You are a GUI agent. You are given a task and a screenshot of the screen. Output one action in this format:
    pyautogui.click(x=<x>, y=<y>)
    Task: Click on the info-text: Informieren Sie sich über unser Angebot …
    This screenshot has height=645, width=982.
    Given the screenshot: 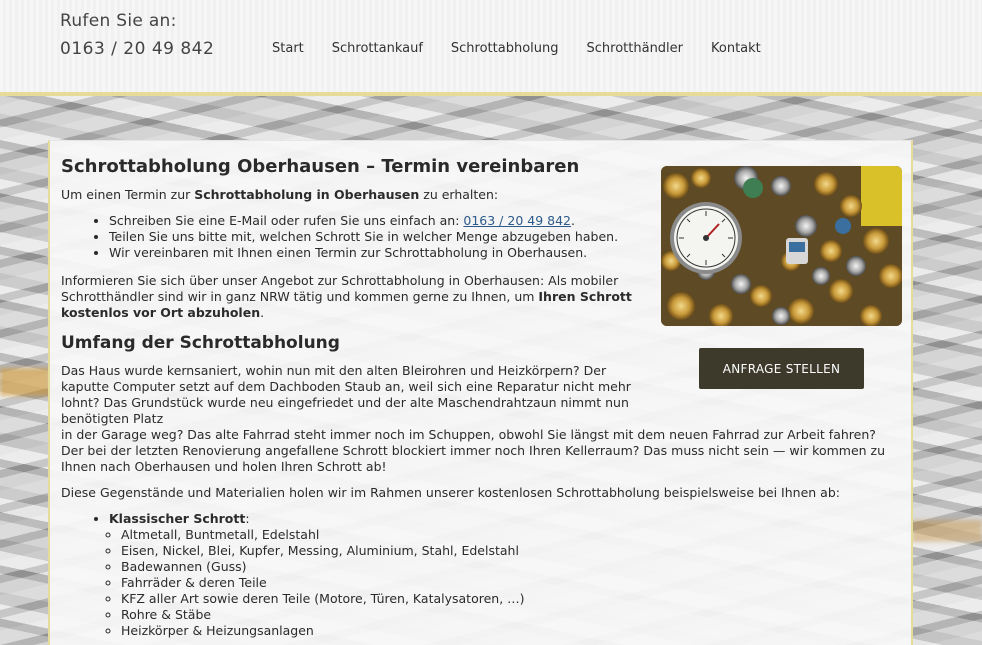 What is the action you would take?
    pyautogui.click(x=340, y=288)
    